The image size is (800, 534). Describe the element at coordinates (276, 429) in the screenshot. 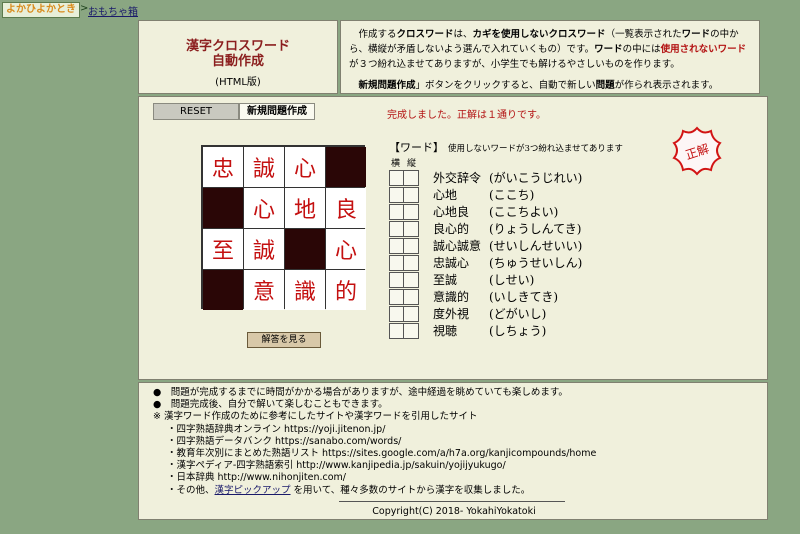

I see `reference-item: ・四字熟語辞典オンライン https://yoji.jitenon.jp/` at that location.